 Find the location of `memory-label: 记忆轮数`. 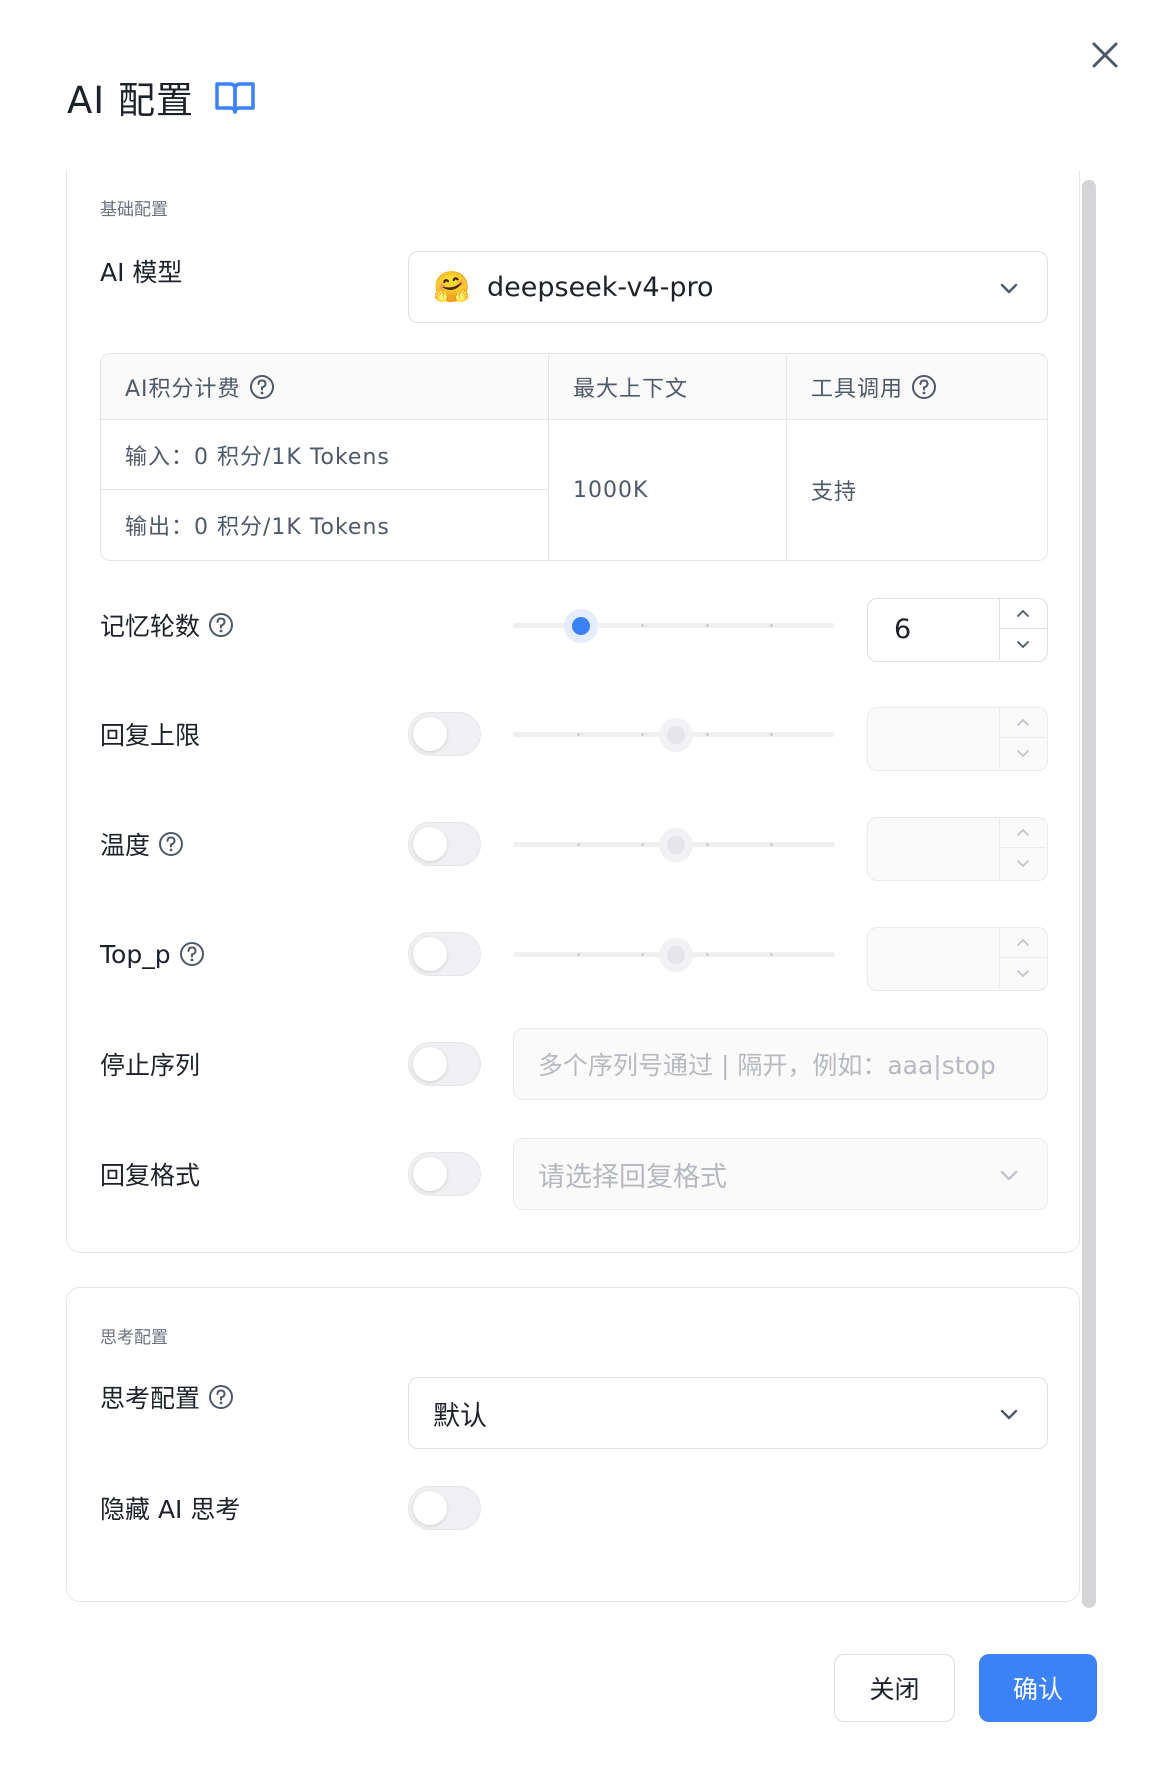

memory-label: 记忆轮数 is located at coordinates (167, 625).